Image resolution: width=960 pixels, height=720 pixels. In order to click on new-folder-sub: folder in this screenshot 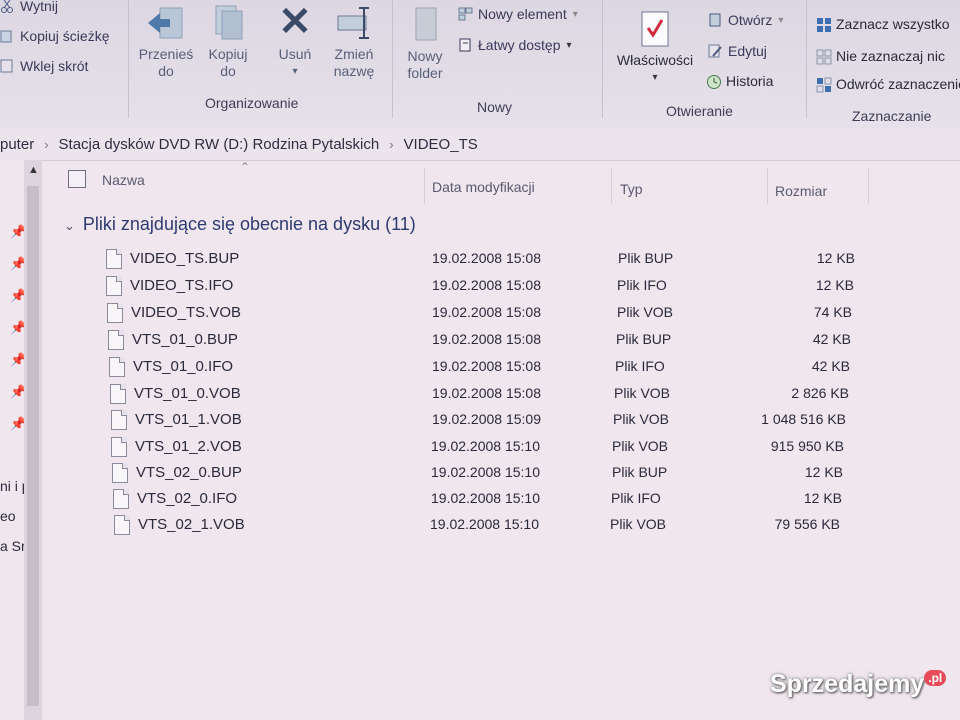, I will do `click(425, 73)`.